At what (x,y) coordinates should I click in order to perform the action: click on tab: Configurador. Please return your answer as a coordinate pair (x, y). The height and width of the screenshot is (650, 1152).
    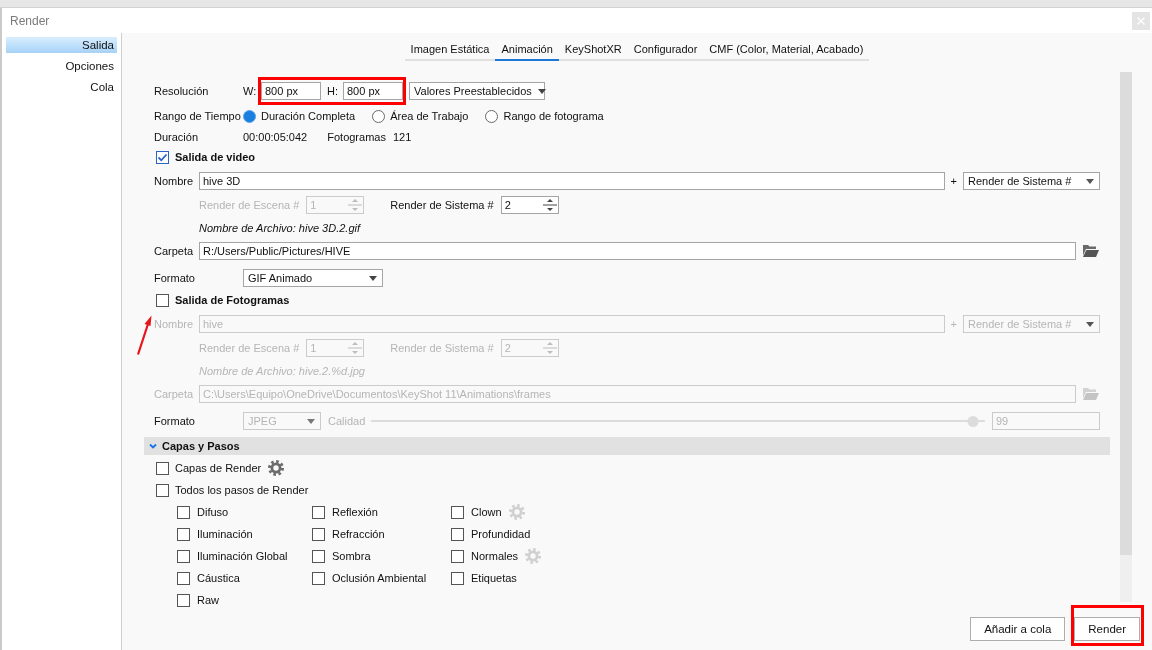
    Looking at the image, I should click on (665, 50).